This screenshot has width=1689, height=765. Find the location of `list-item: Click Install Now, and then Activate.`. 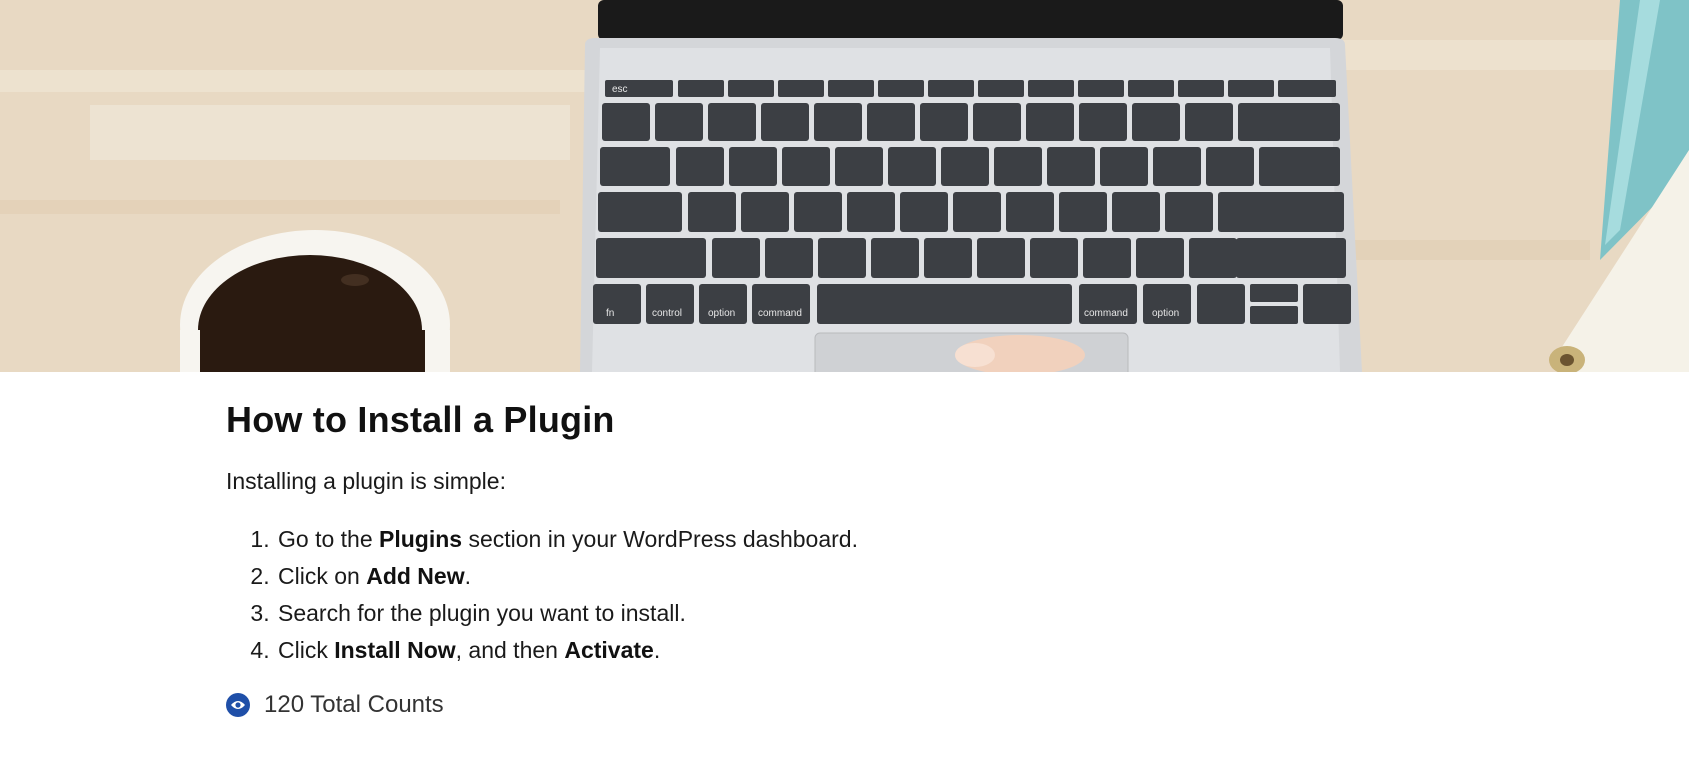

list-item: Click Install Now, and then Activate. is located at coordinates (901, 650).